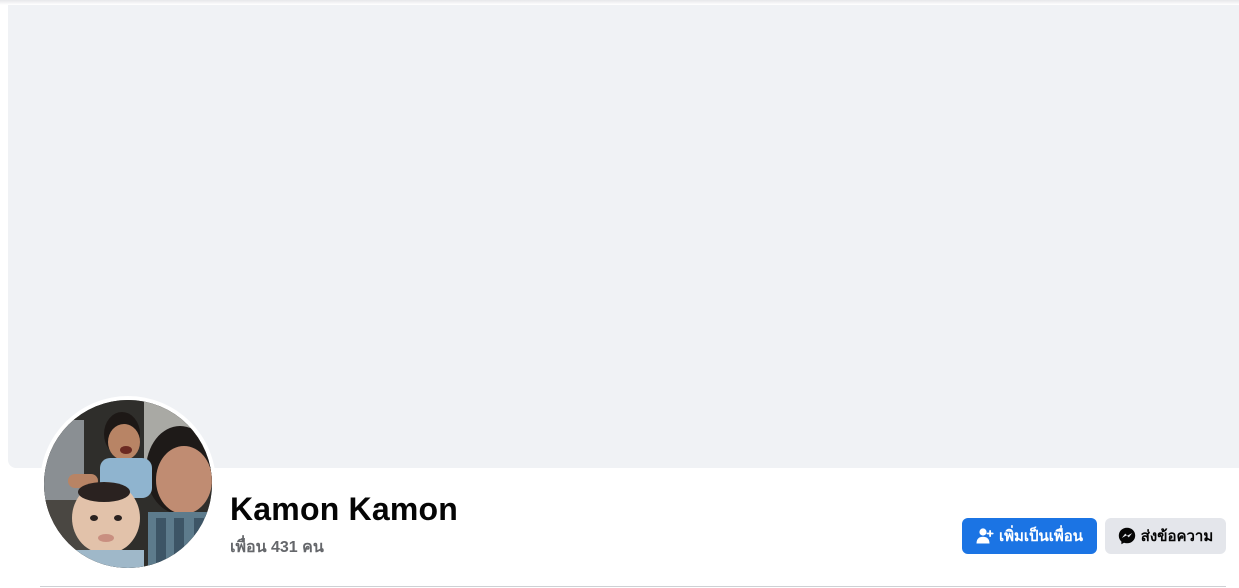 The height and width of the screenshot is (588, 1239). I want to click on profile-header-divider, so click(633, 586).